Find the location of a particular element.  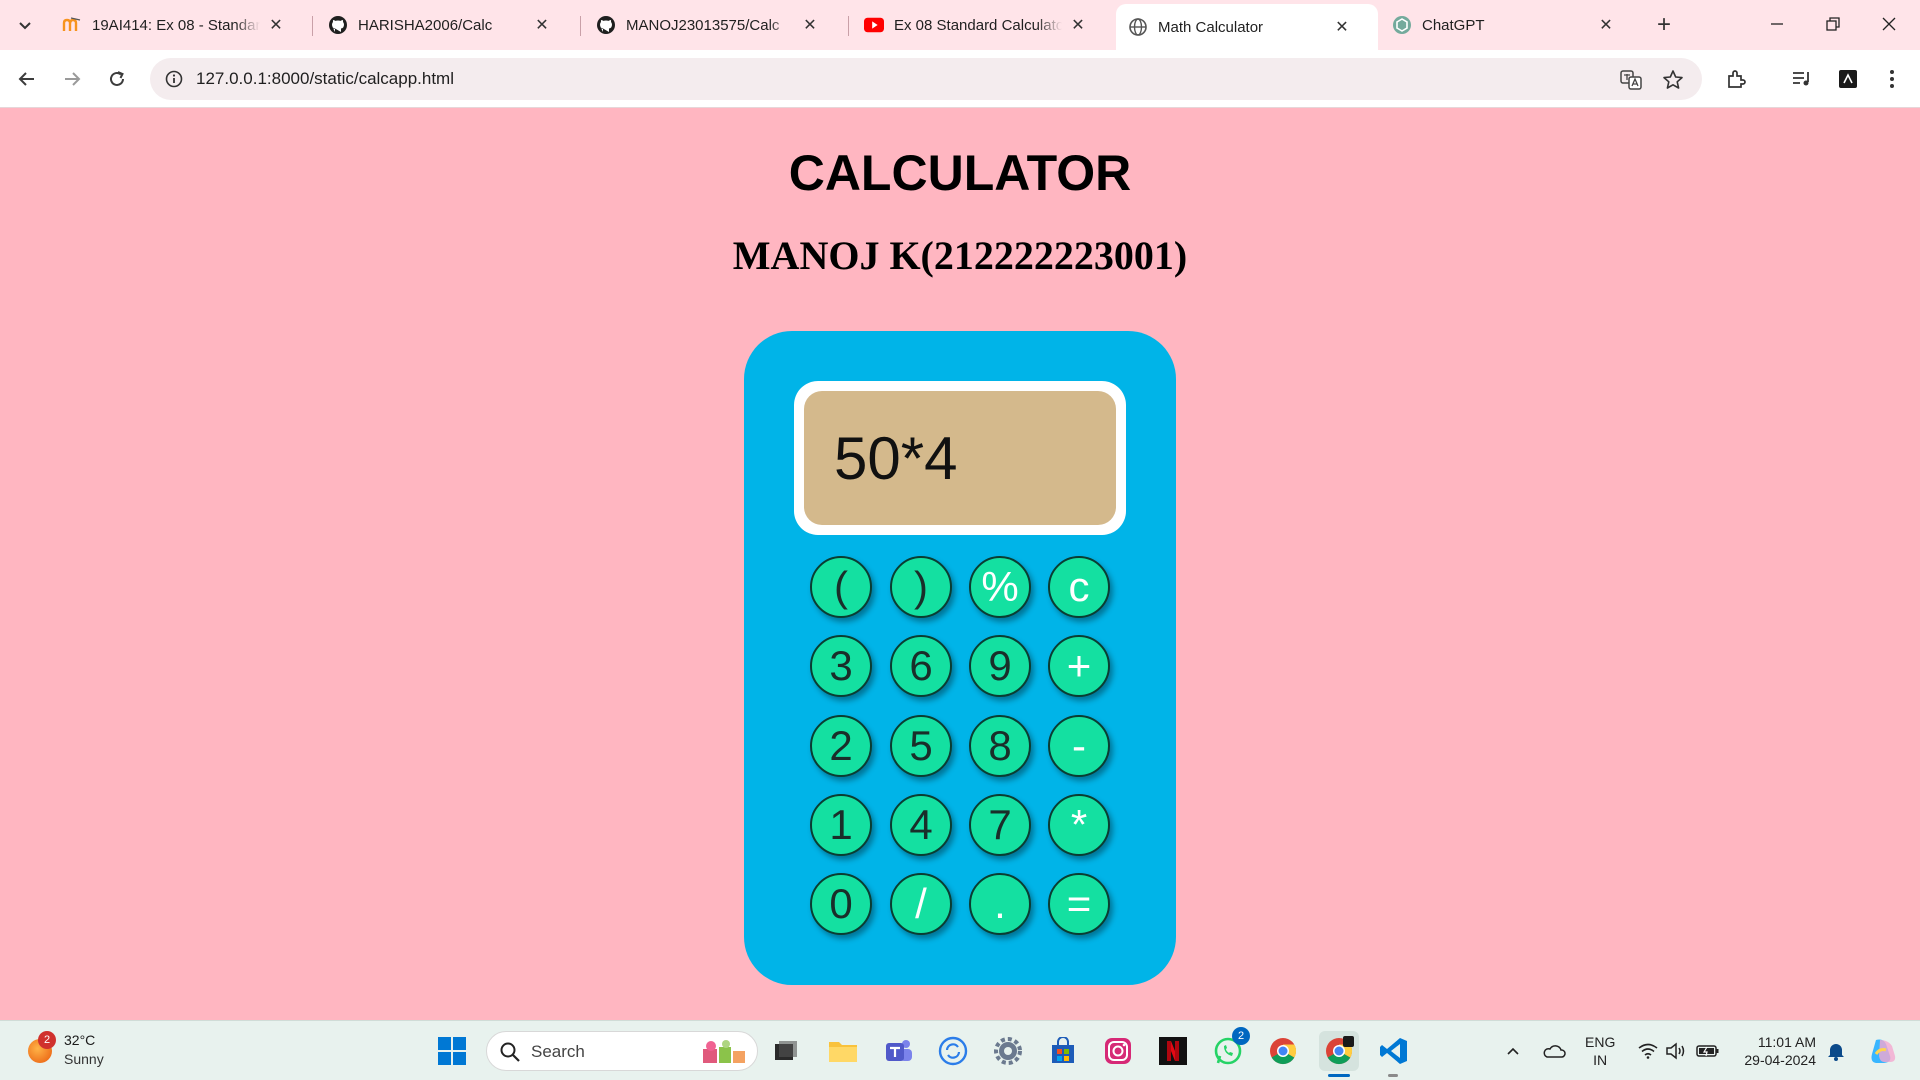

onedrive-icon is located at coordinates (1554, 1051).